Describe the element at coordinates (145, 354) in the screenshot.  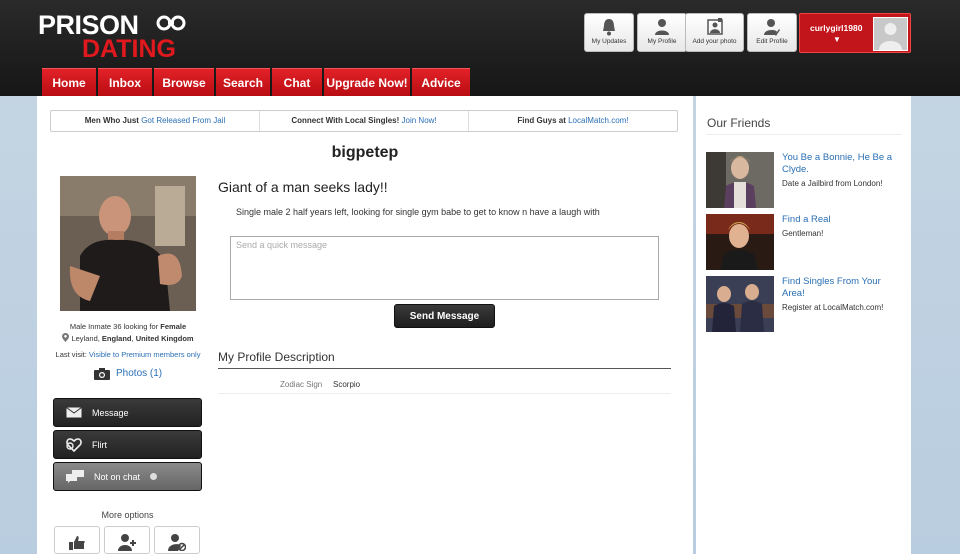
I see `last-visit-premium-link: Visible to Premium members only` at that location.